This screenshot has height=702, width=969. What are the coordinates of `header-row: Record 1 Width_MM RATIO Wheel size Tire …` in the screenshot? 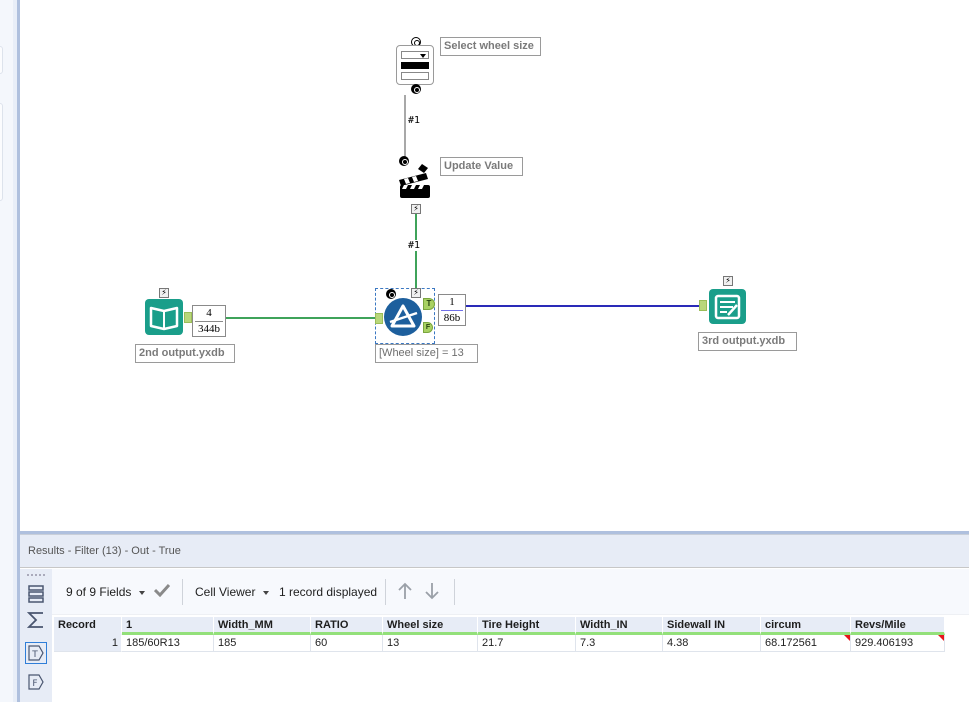 It's located at (499, 626).